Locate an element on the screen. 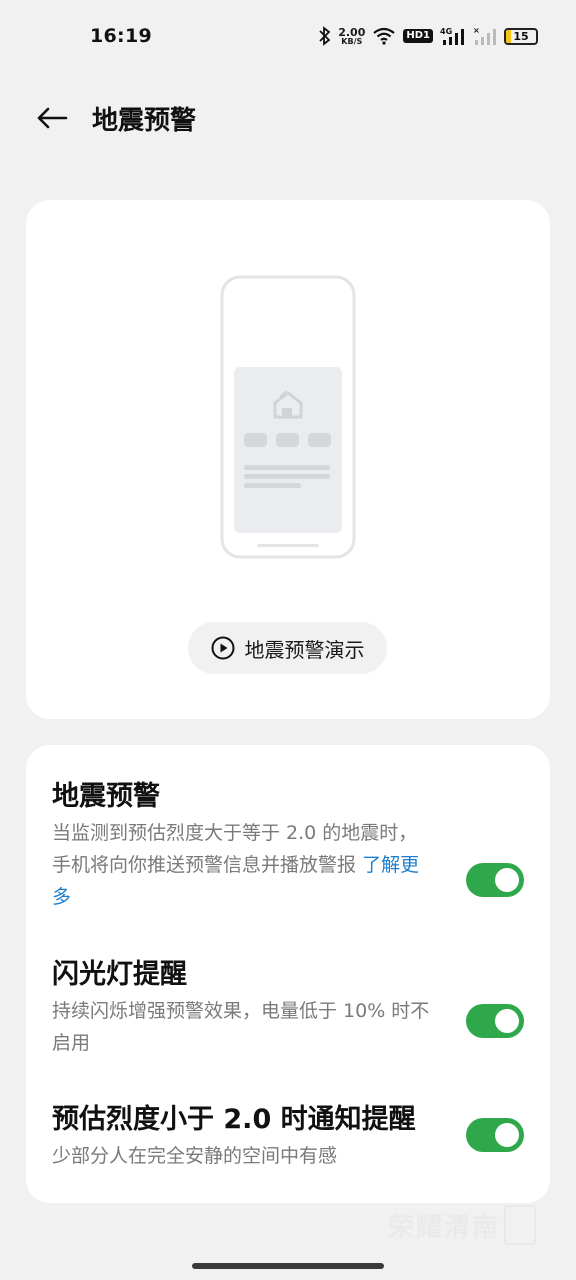 This screenshot has height=1280, width=576. page-header: 地震预警 is located at coordinates (288, 118).